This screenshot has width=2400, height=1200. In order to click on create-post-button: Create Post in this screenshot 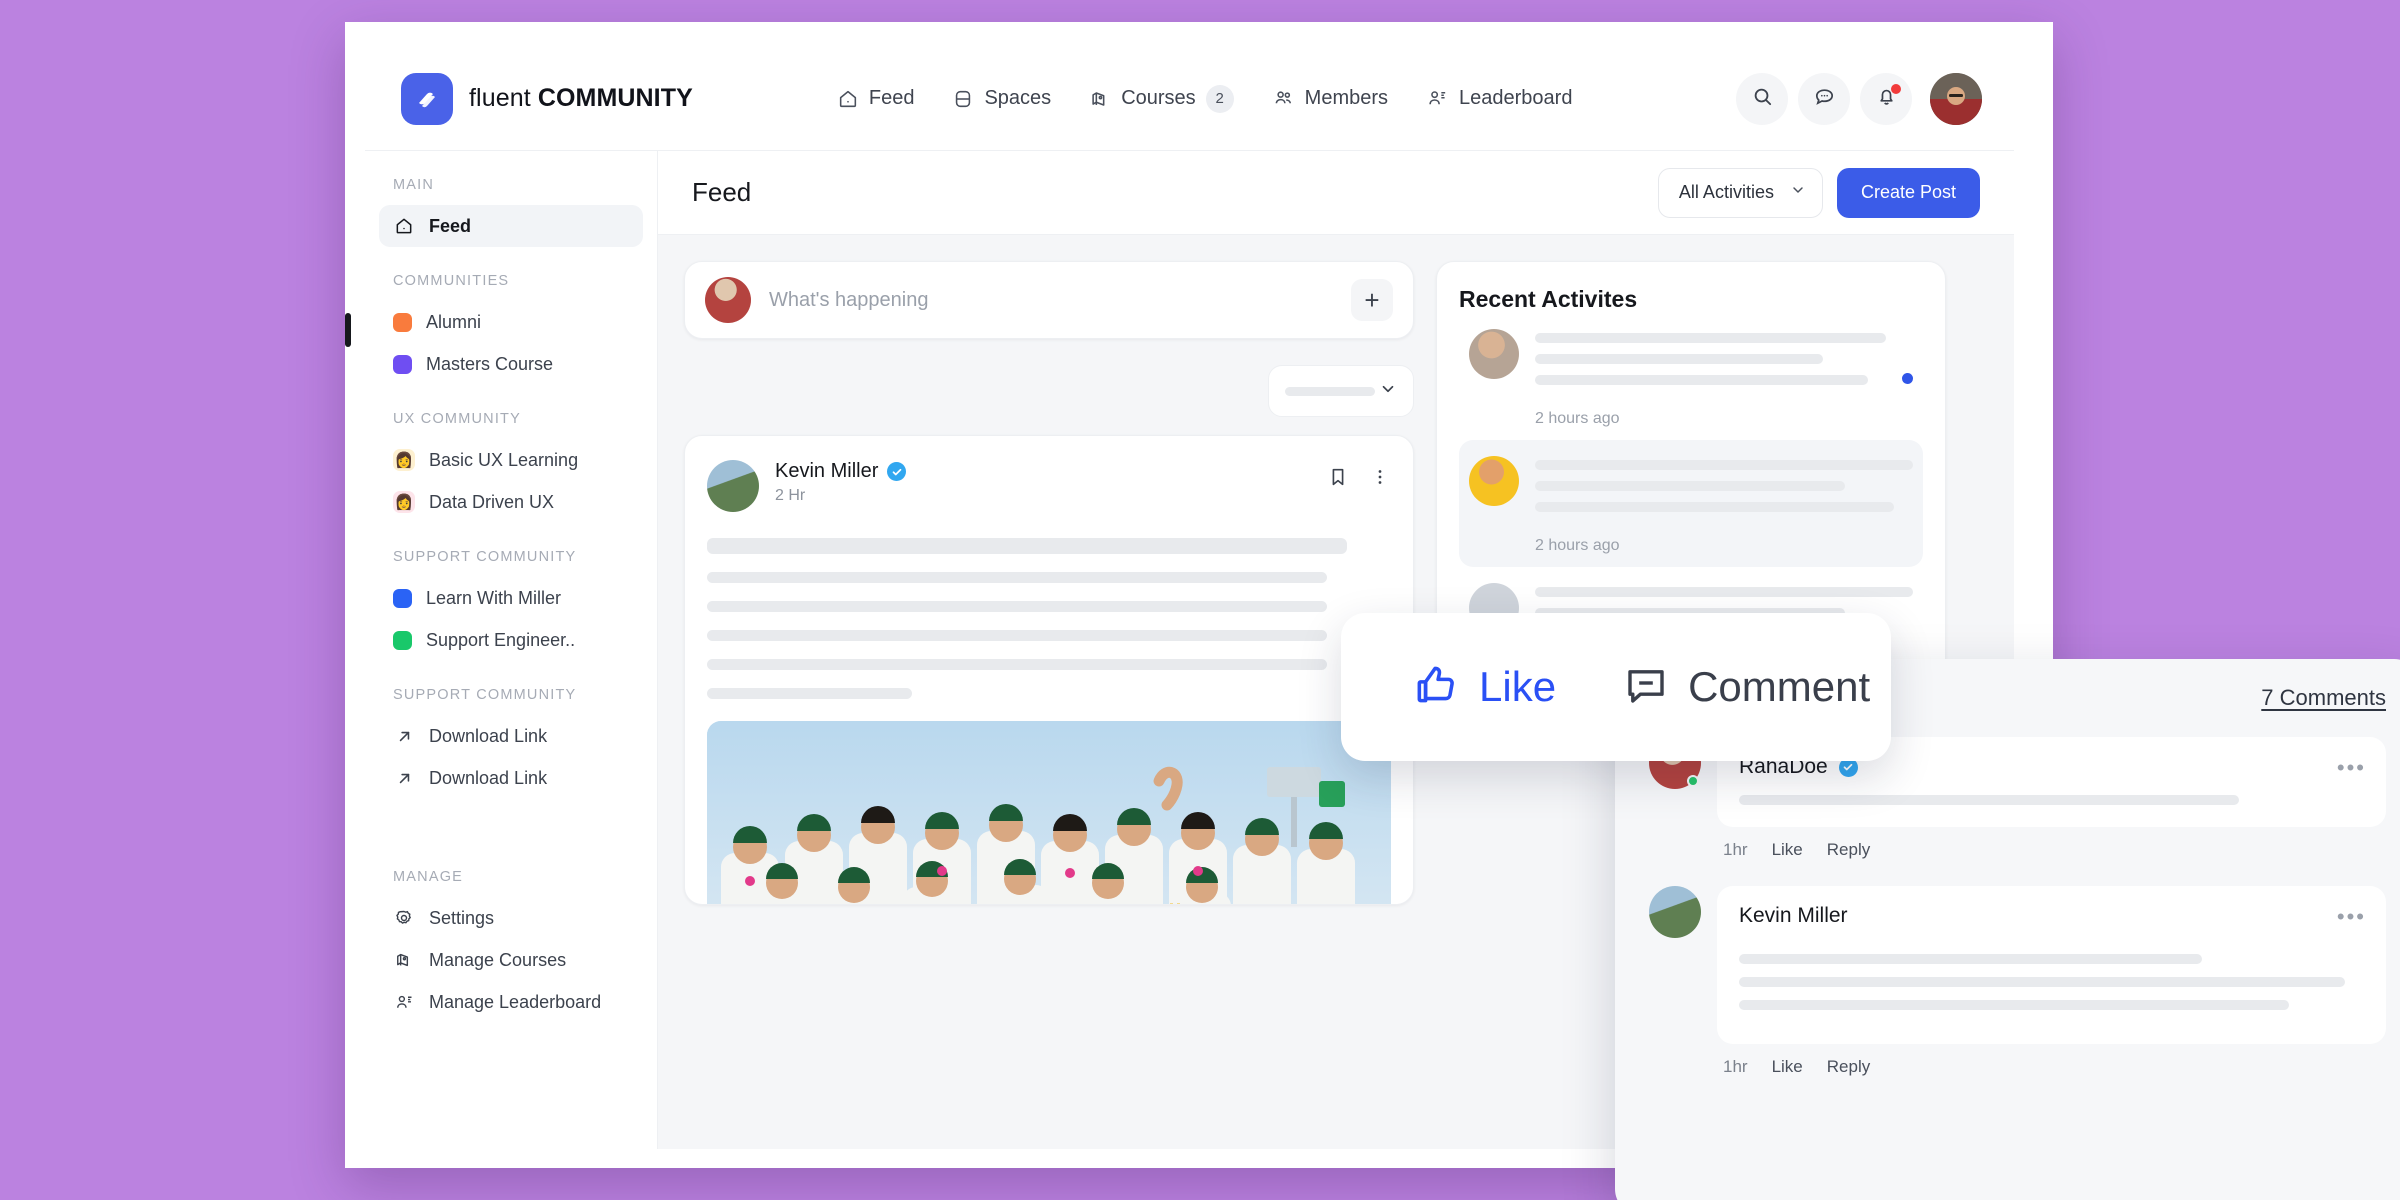, I will do `click(1908, 192)`.